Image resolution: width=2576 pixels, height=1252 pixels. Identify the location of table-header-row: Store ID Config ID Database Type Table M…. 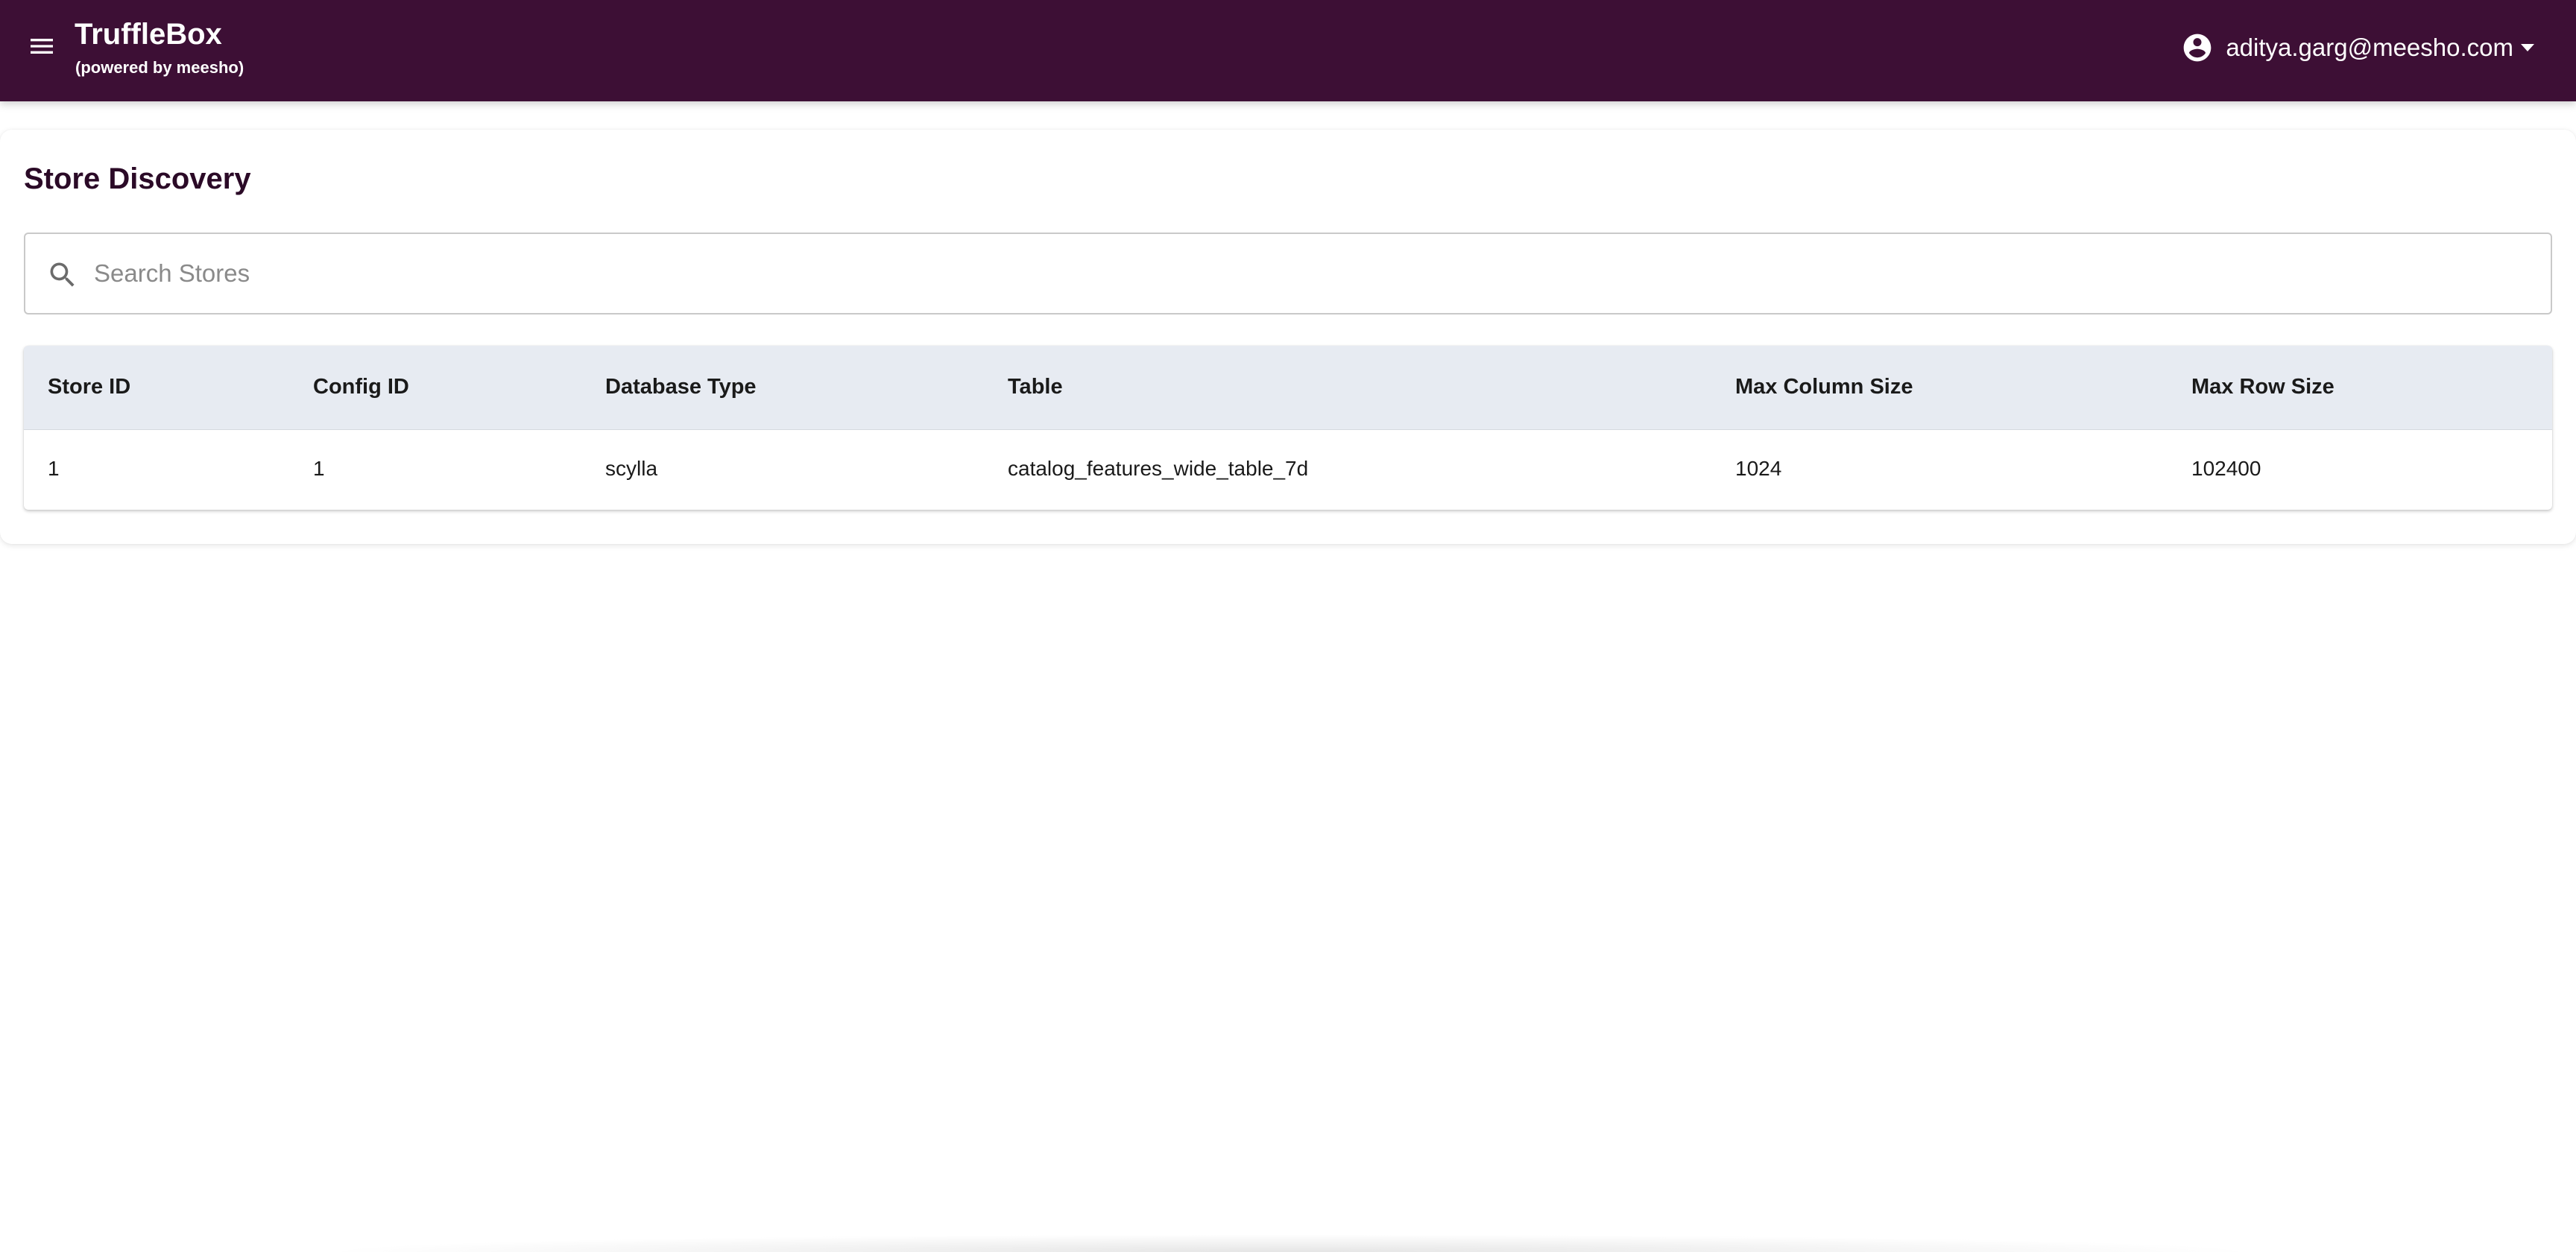
(1288, 388).